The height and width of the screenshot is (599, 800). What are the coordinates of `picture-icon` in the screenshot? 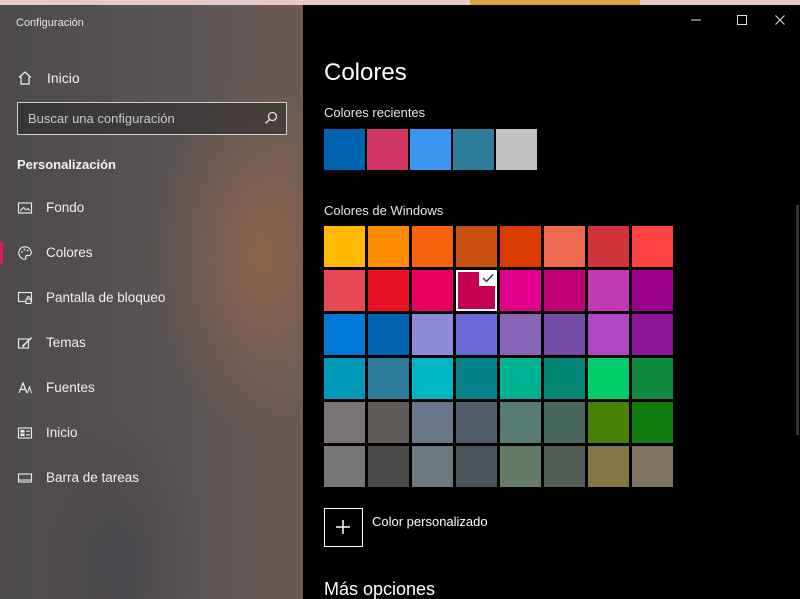 It's located at (25, 208).